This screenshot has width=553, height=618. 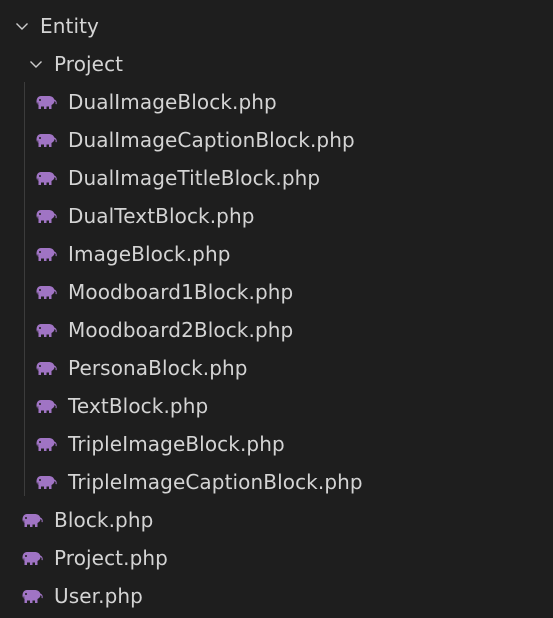 What do you see at coordinates (181, 292) in the screenshot?
I see `file-label: Moodboard1Block.php` at bounding box center [181, 292].